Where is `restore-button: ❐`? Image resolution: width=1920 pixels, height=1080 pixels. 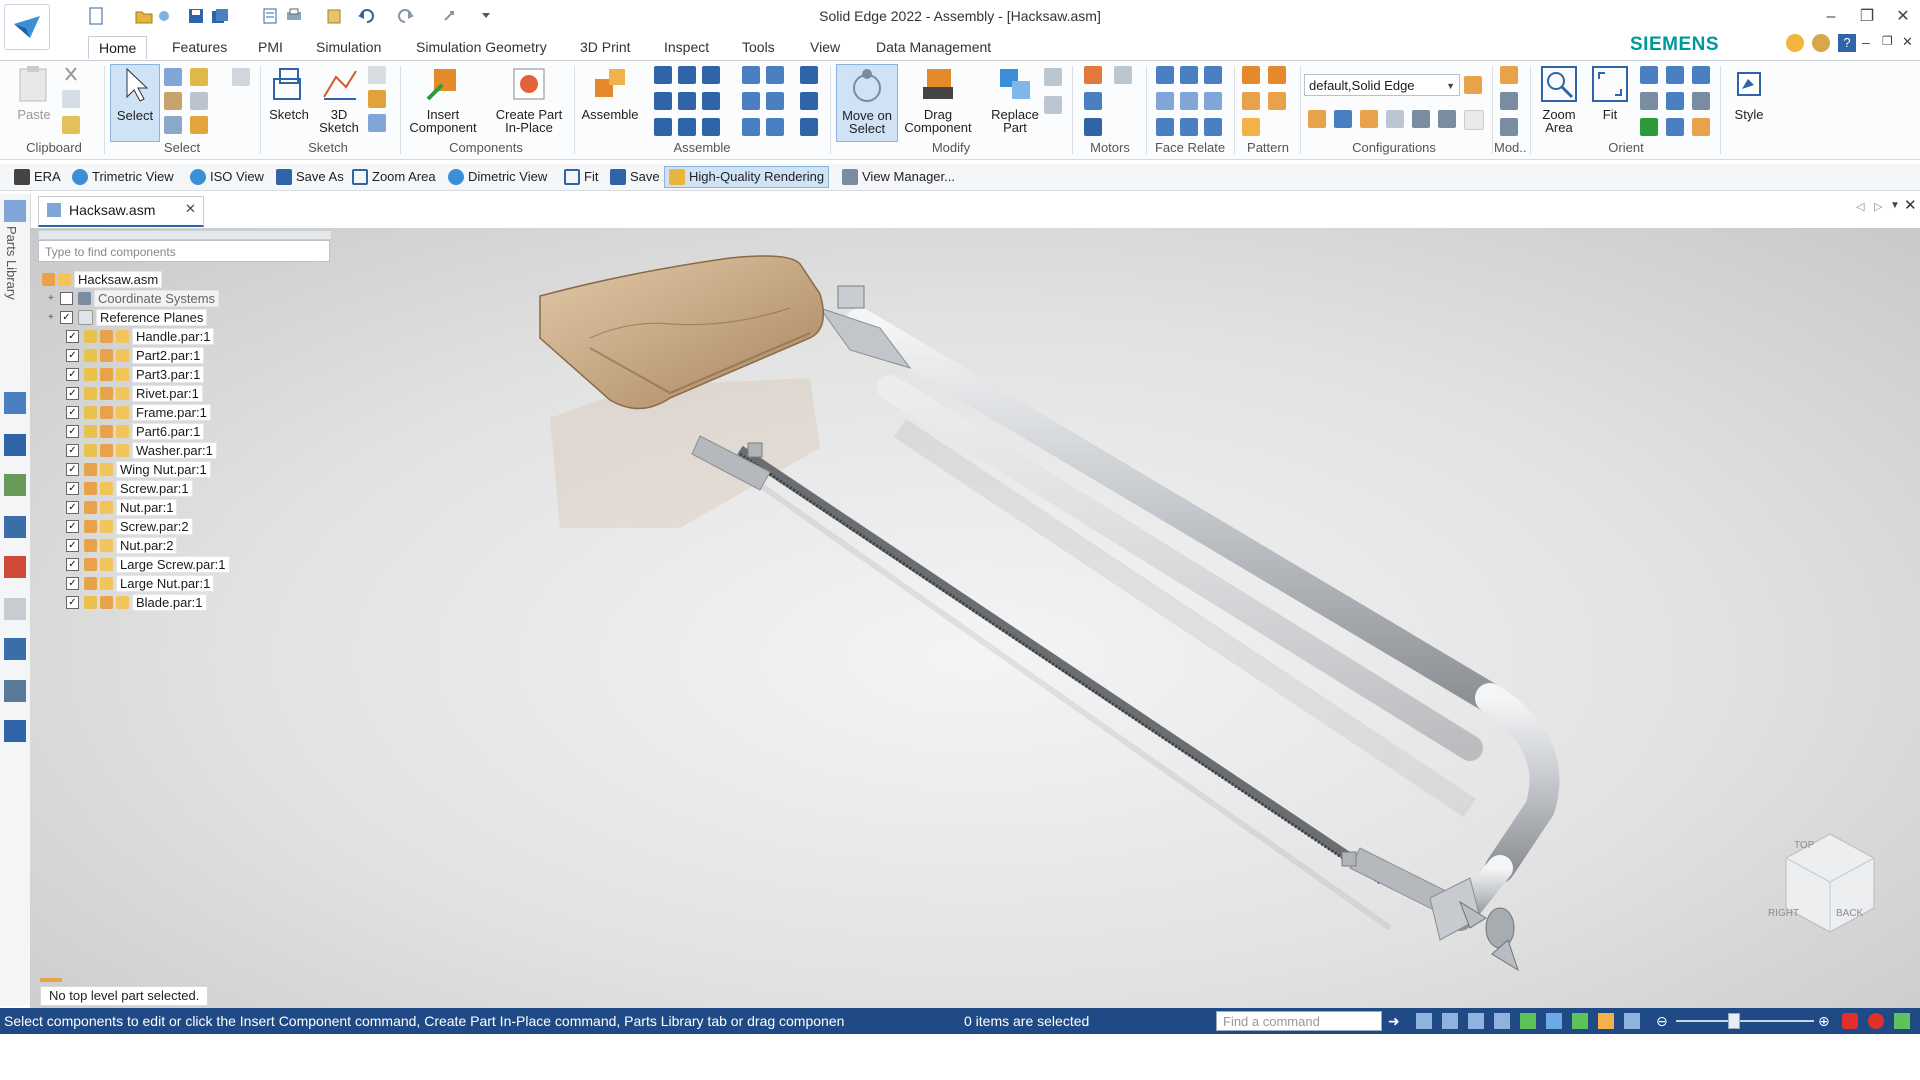
restore-button: ❐ is located at coordinates (1867, 17).